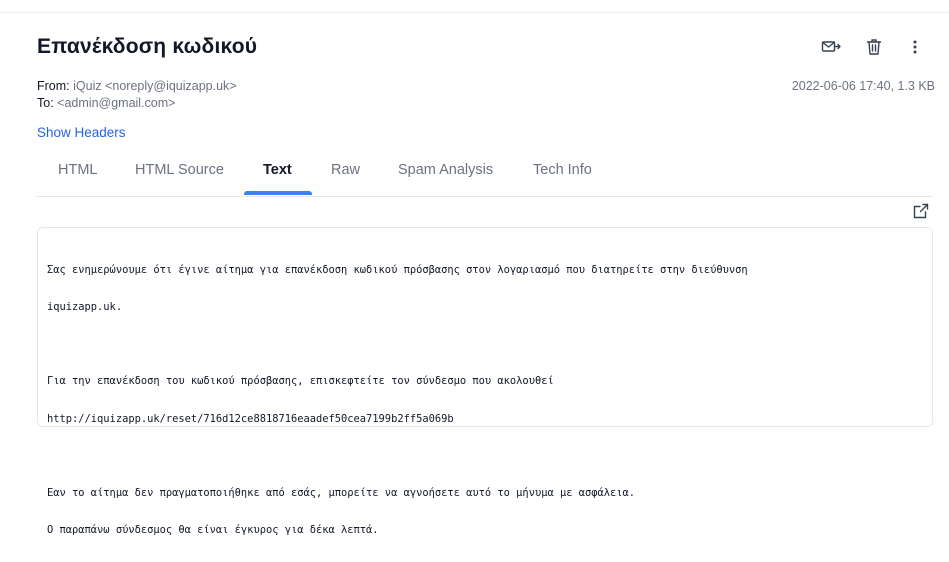 Image resolution: width=949 pixels, height=562 pixels. Describe the element at coordinates (445, 170) in the screenshot. I see `tab-spam-analysis: Spam Analysis` at that location.